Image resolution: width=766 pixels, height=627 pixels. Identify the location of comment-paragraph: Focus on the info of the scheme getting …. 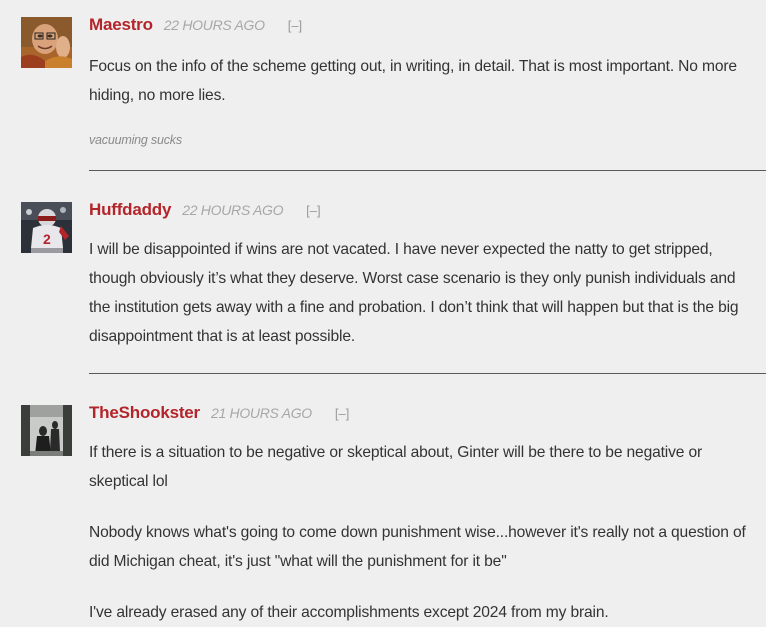
(413, 81).